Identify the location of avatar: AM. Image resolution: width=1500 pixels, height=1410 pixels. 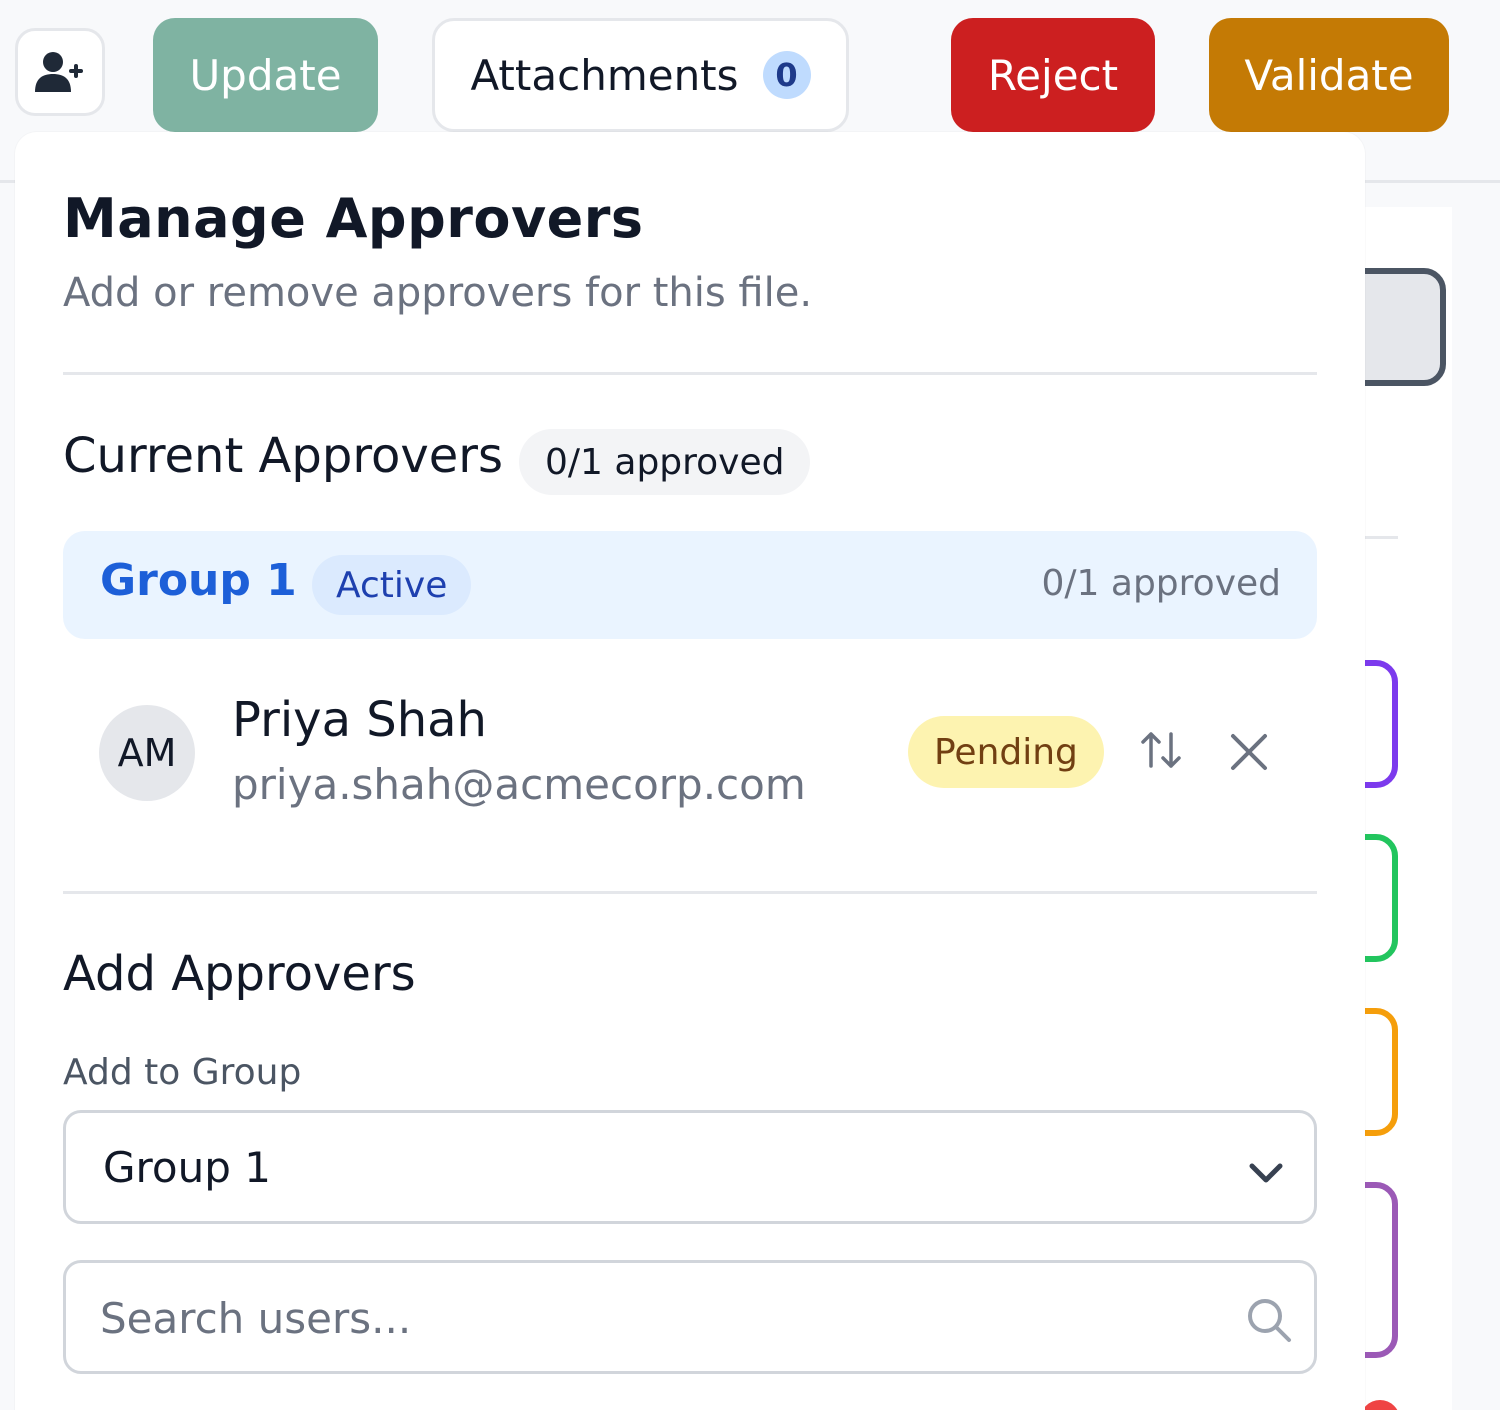
(147, 753).